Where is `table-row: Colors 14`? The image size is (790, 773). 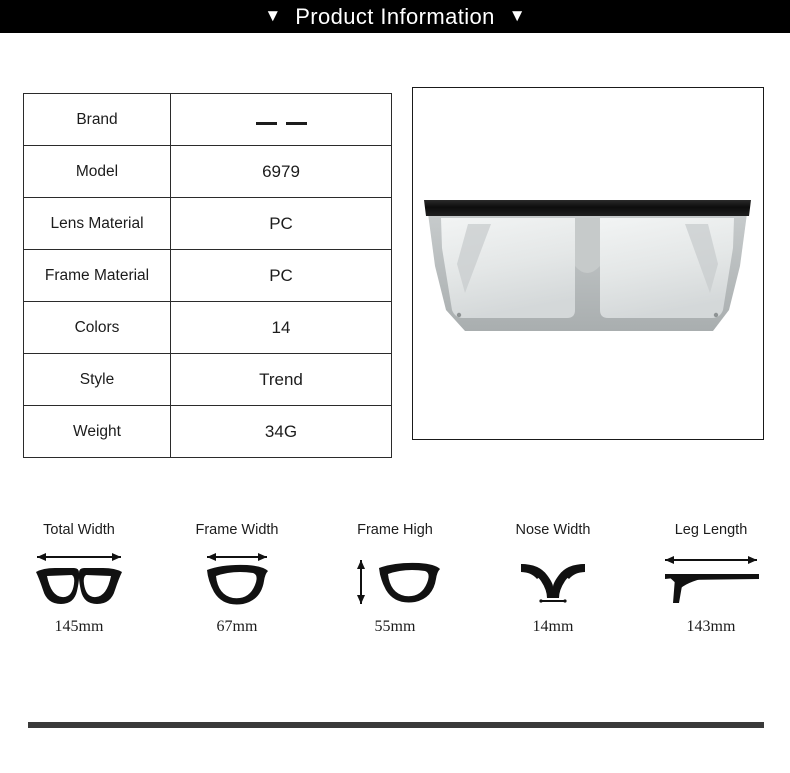
table-row: Colors 14 is located at coordinates (207, 327).